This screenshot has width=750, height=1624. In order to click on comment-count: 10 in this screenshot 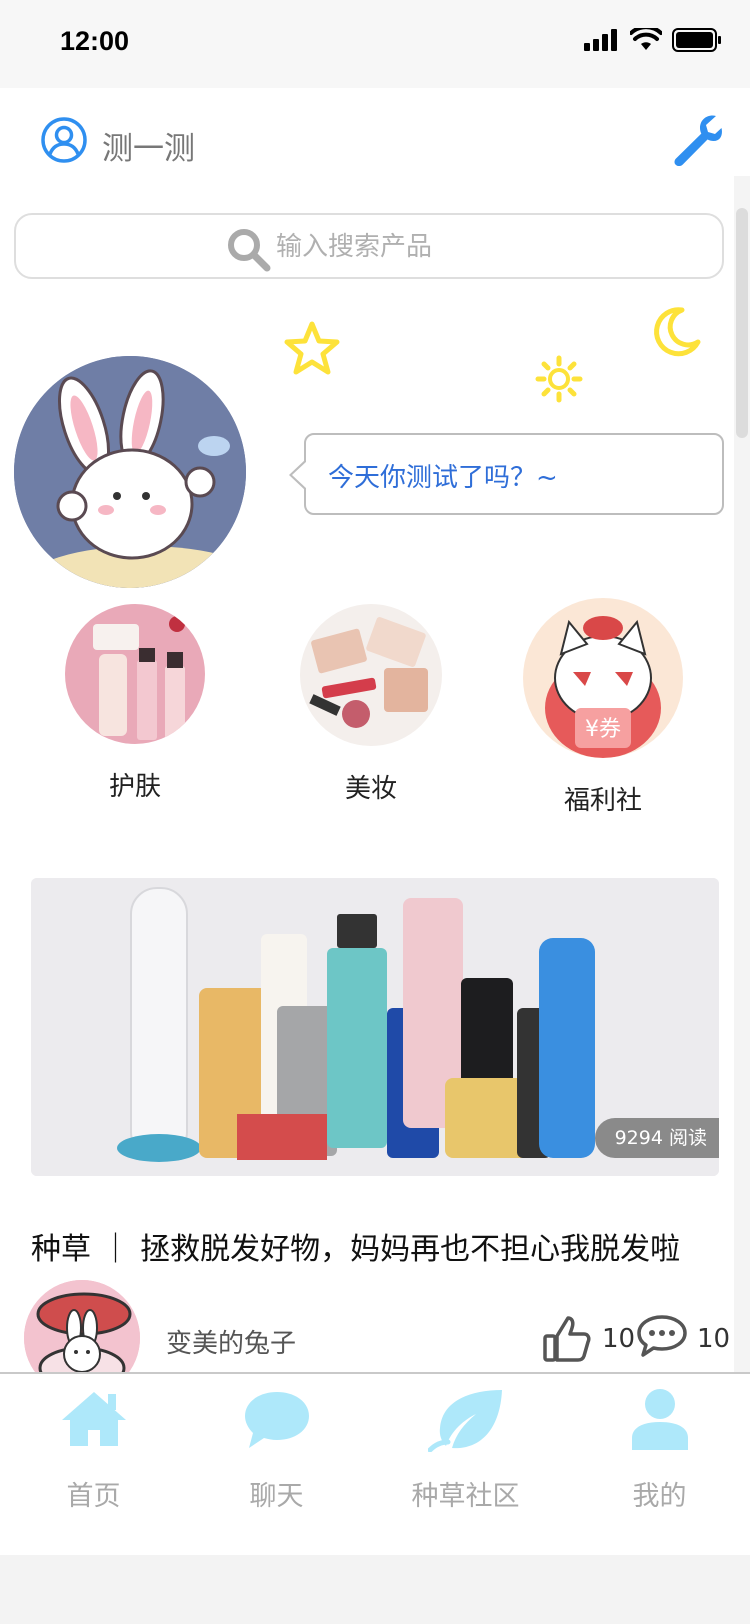, I will do `click(714, 1339)`.